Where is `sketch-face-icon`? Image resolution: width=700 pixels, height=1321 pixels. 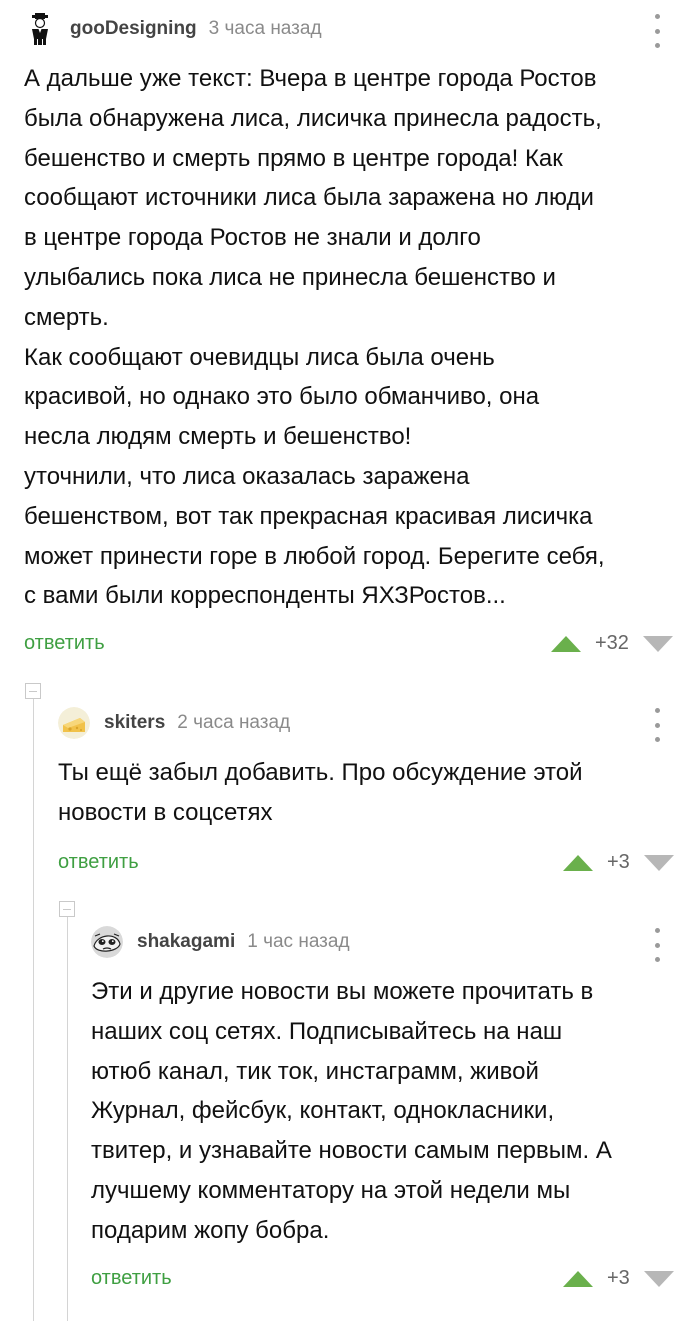 sketch-face-icon is located at coordinates (107, 942).